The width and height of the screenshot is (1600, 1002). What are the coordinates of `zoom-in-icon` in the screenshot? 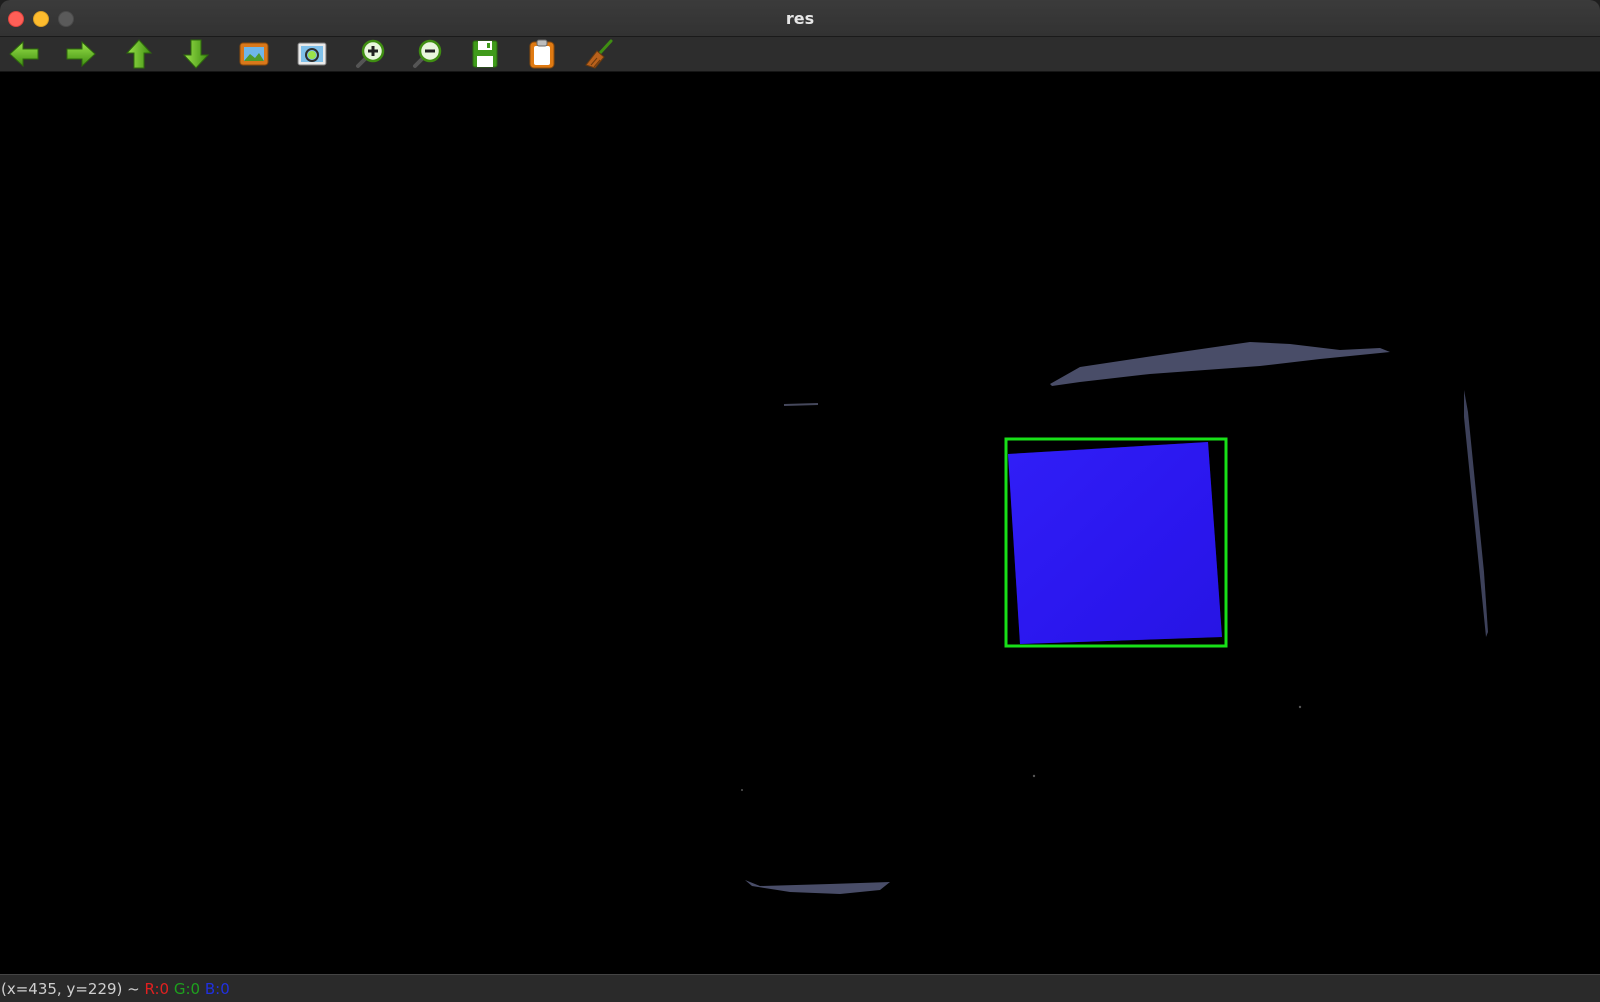 It's located at (370, 53).